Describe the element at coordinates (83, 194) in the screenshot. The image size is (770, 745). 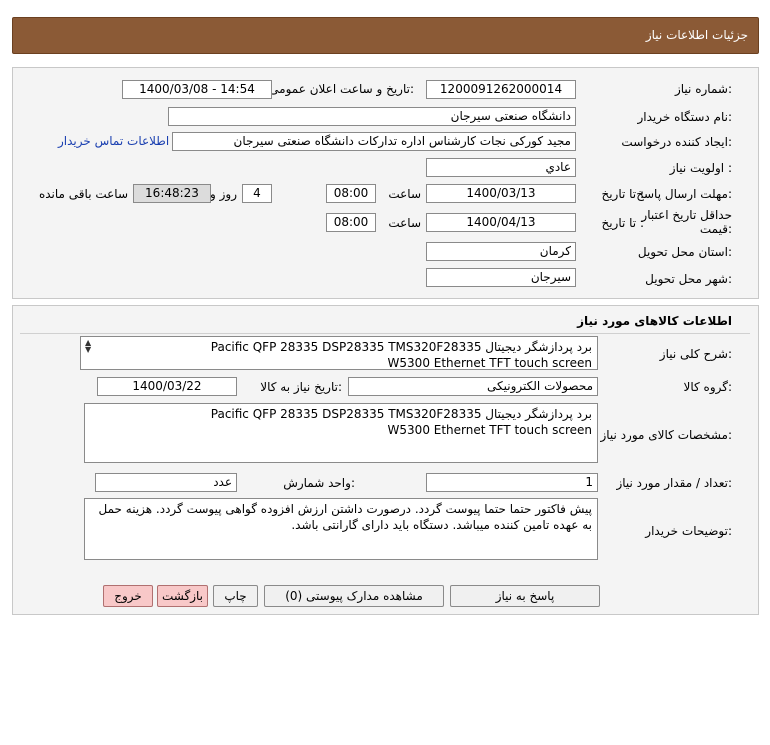
I see `remaining-label: ساعت باقی مانده` at that location.